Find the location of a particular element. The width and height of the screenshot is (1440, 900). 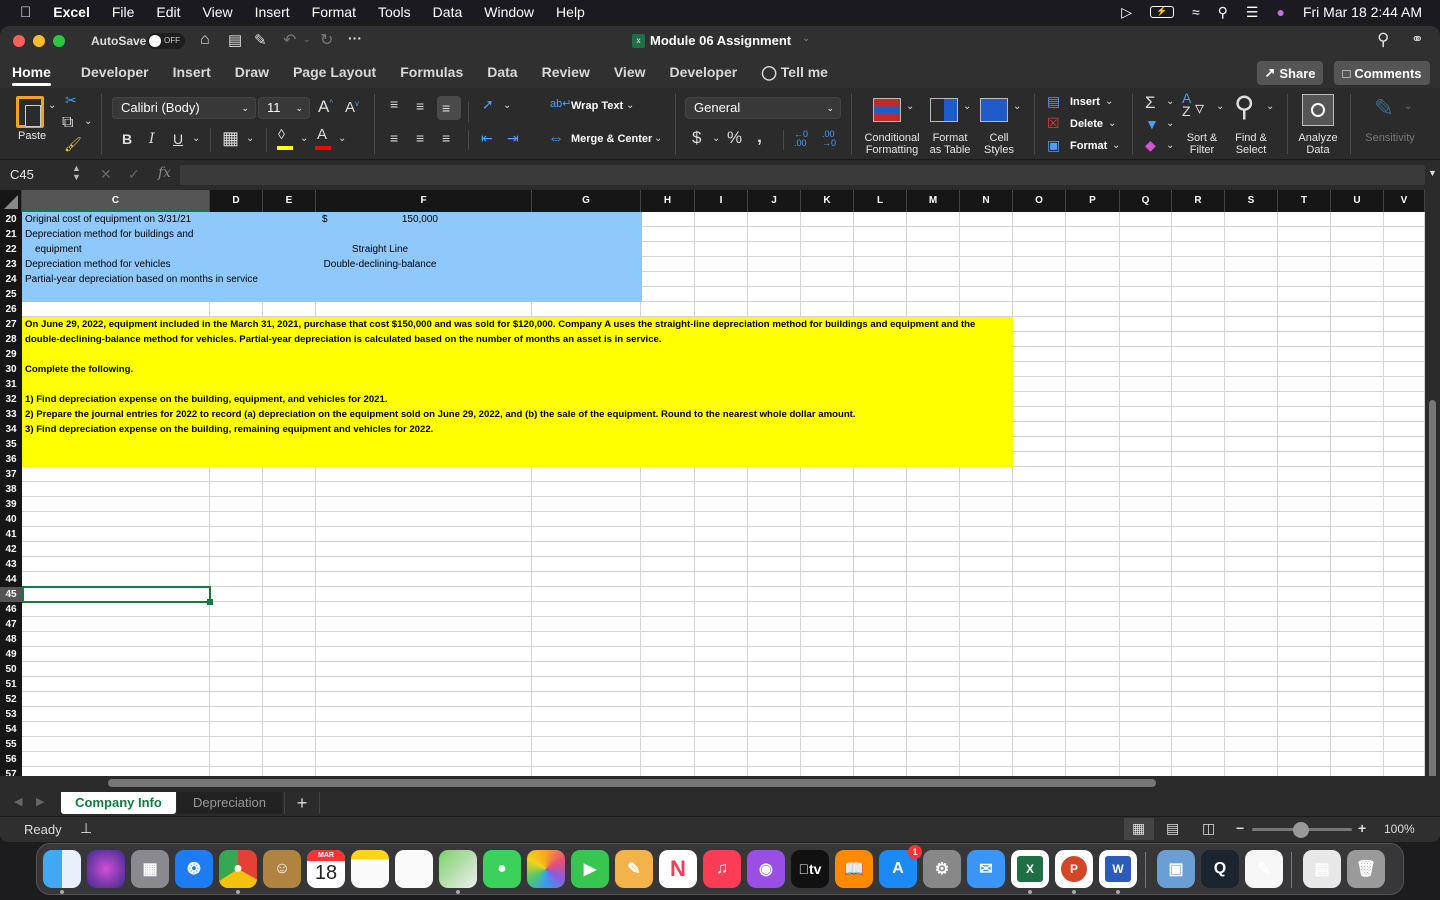

redo-icon: ↻ is located at coordinates (326, 40).